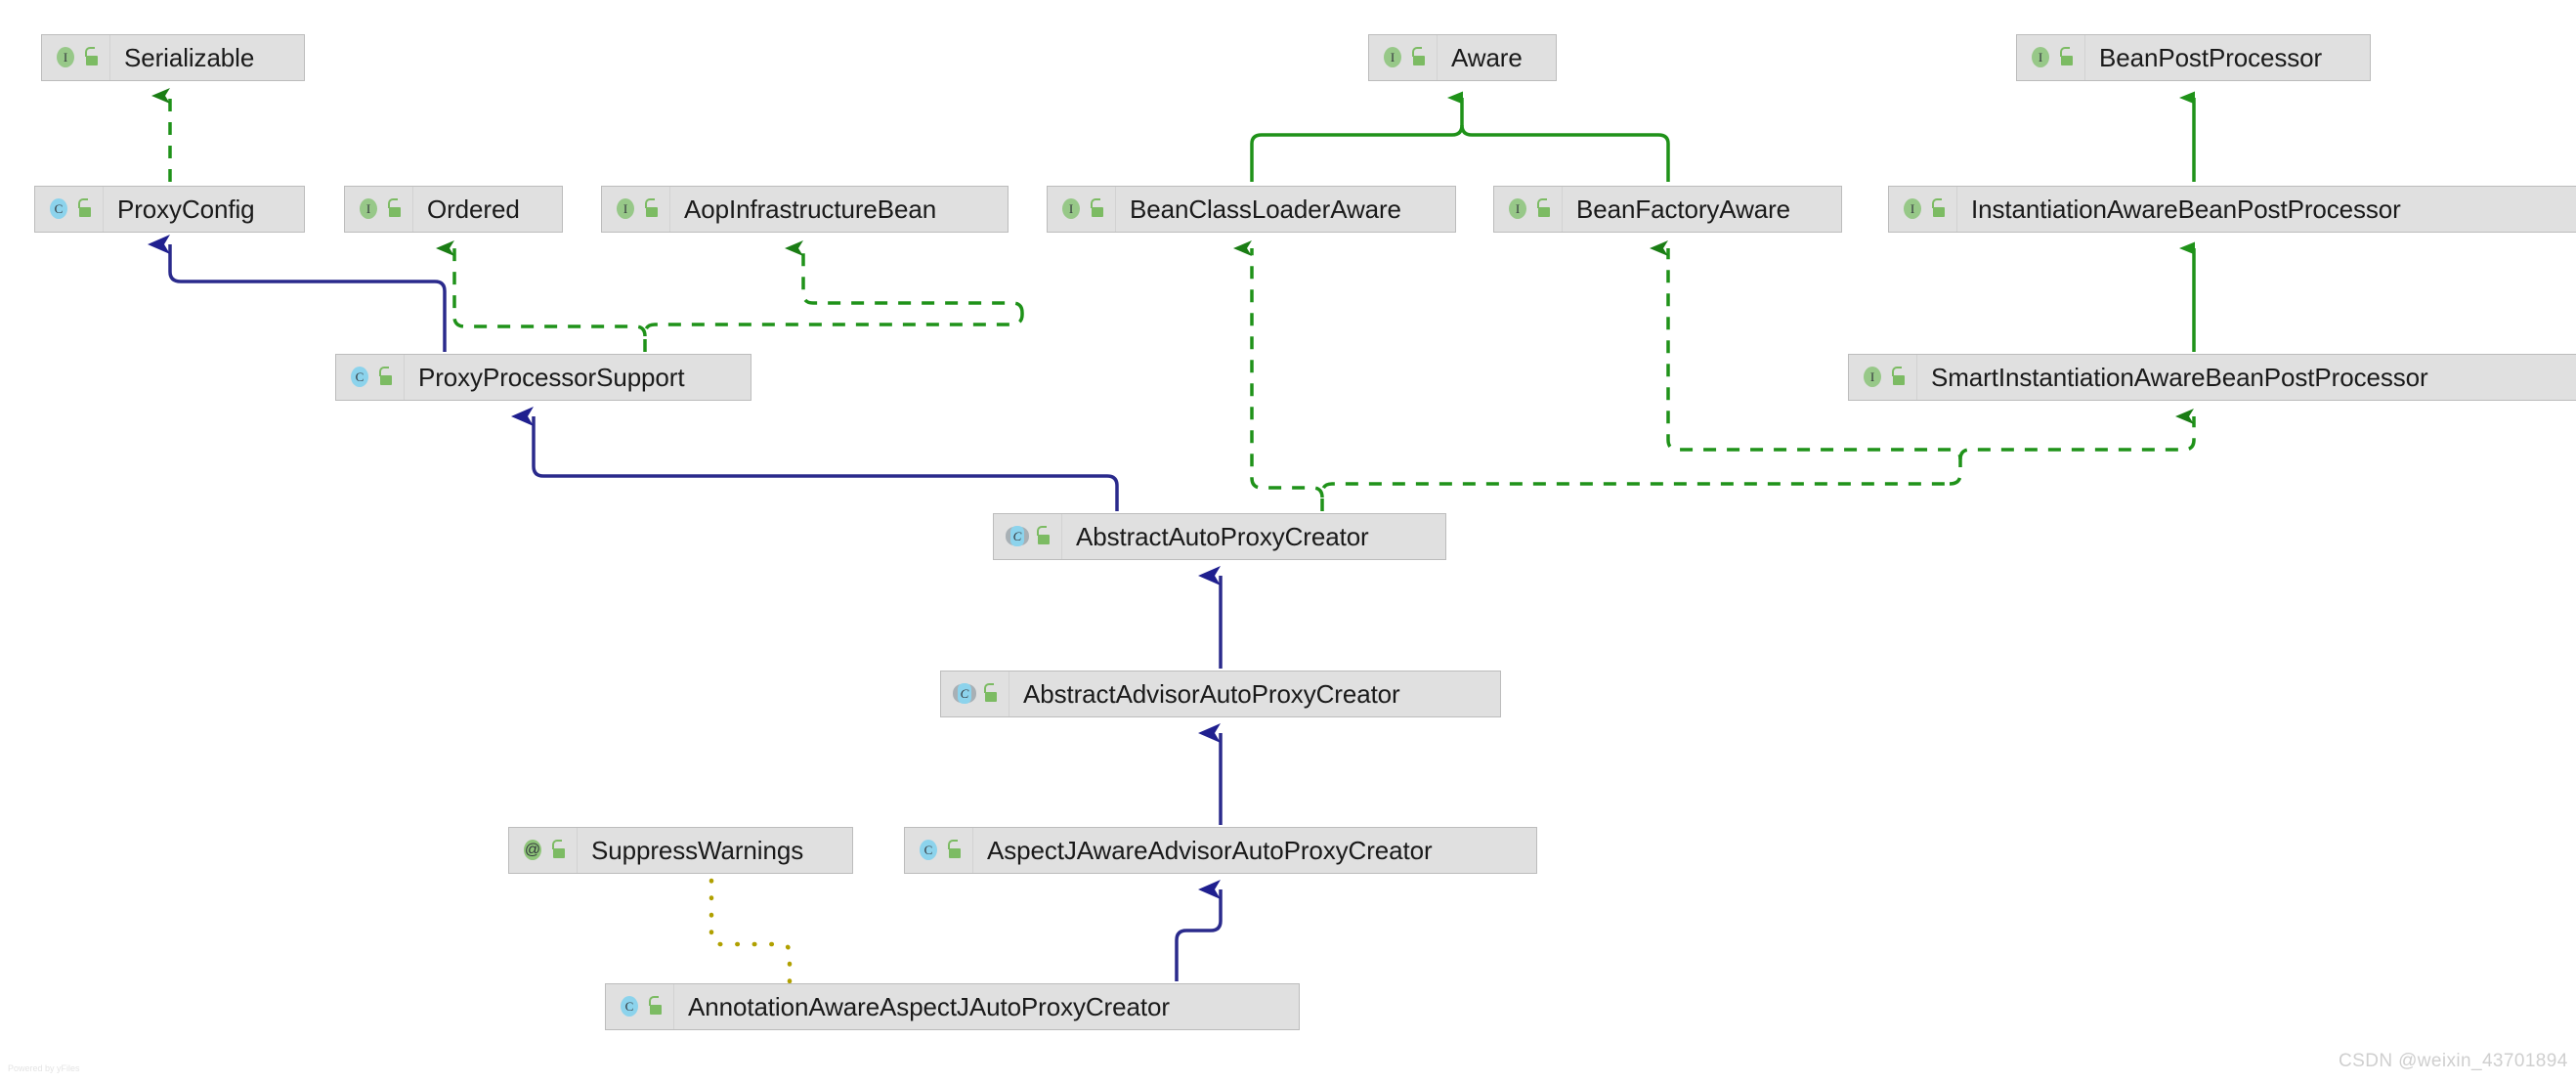  Describe the element at coordinates (44, 1068) in the screenshot. I see `yfiles-watermark: Powered by yFiles` at that location.